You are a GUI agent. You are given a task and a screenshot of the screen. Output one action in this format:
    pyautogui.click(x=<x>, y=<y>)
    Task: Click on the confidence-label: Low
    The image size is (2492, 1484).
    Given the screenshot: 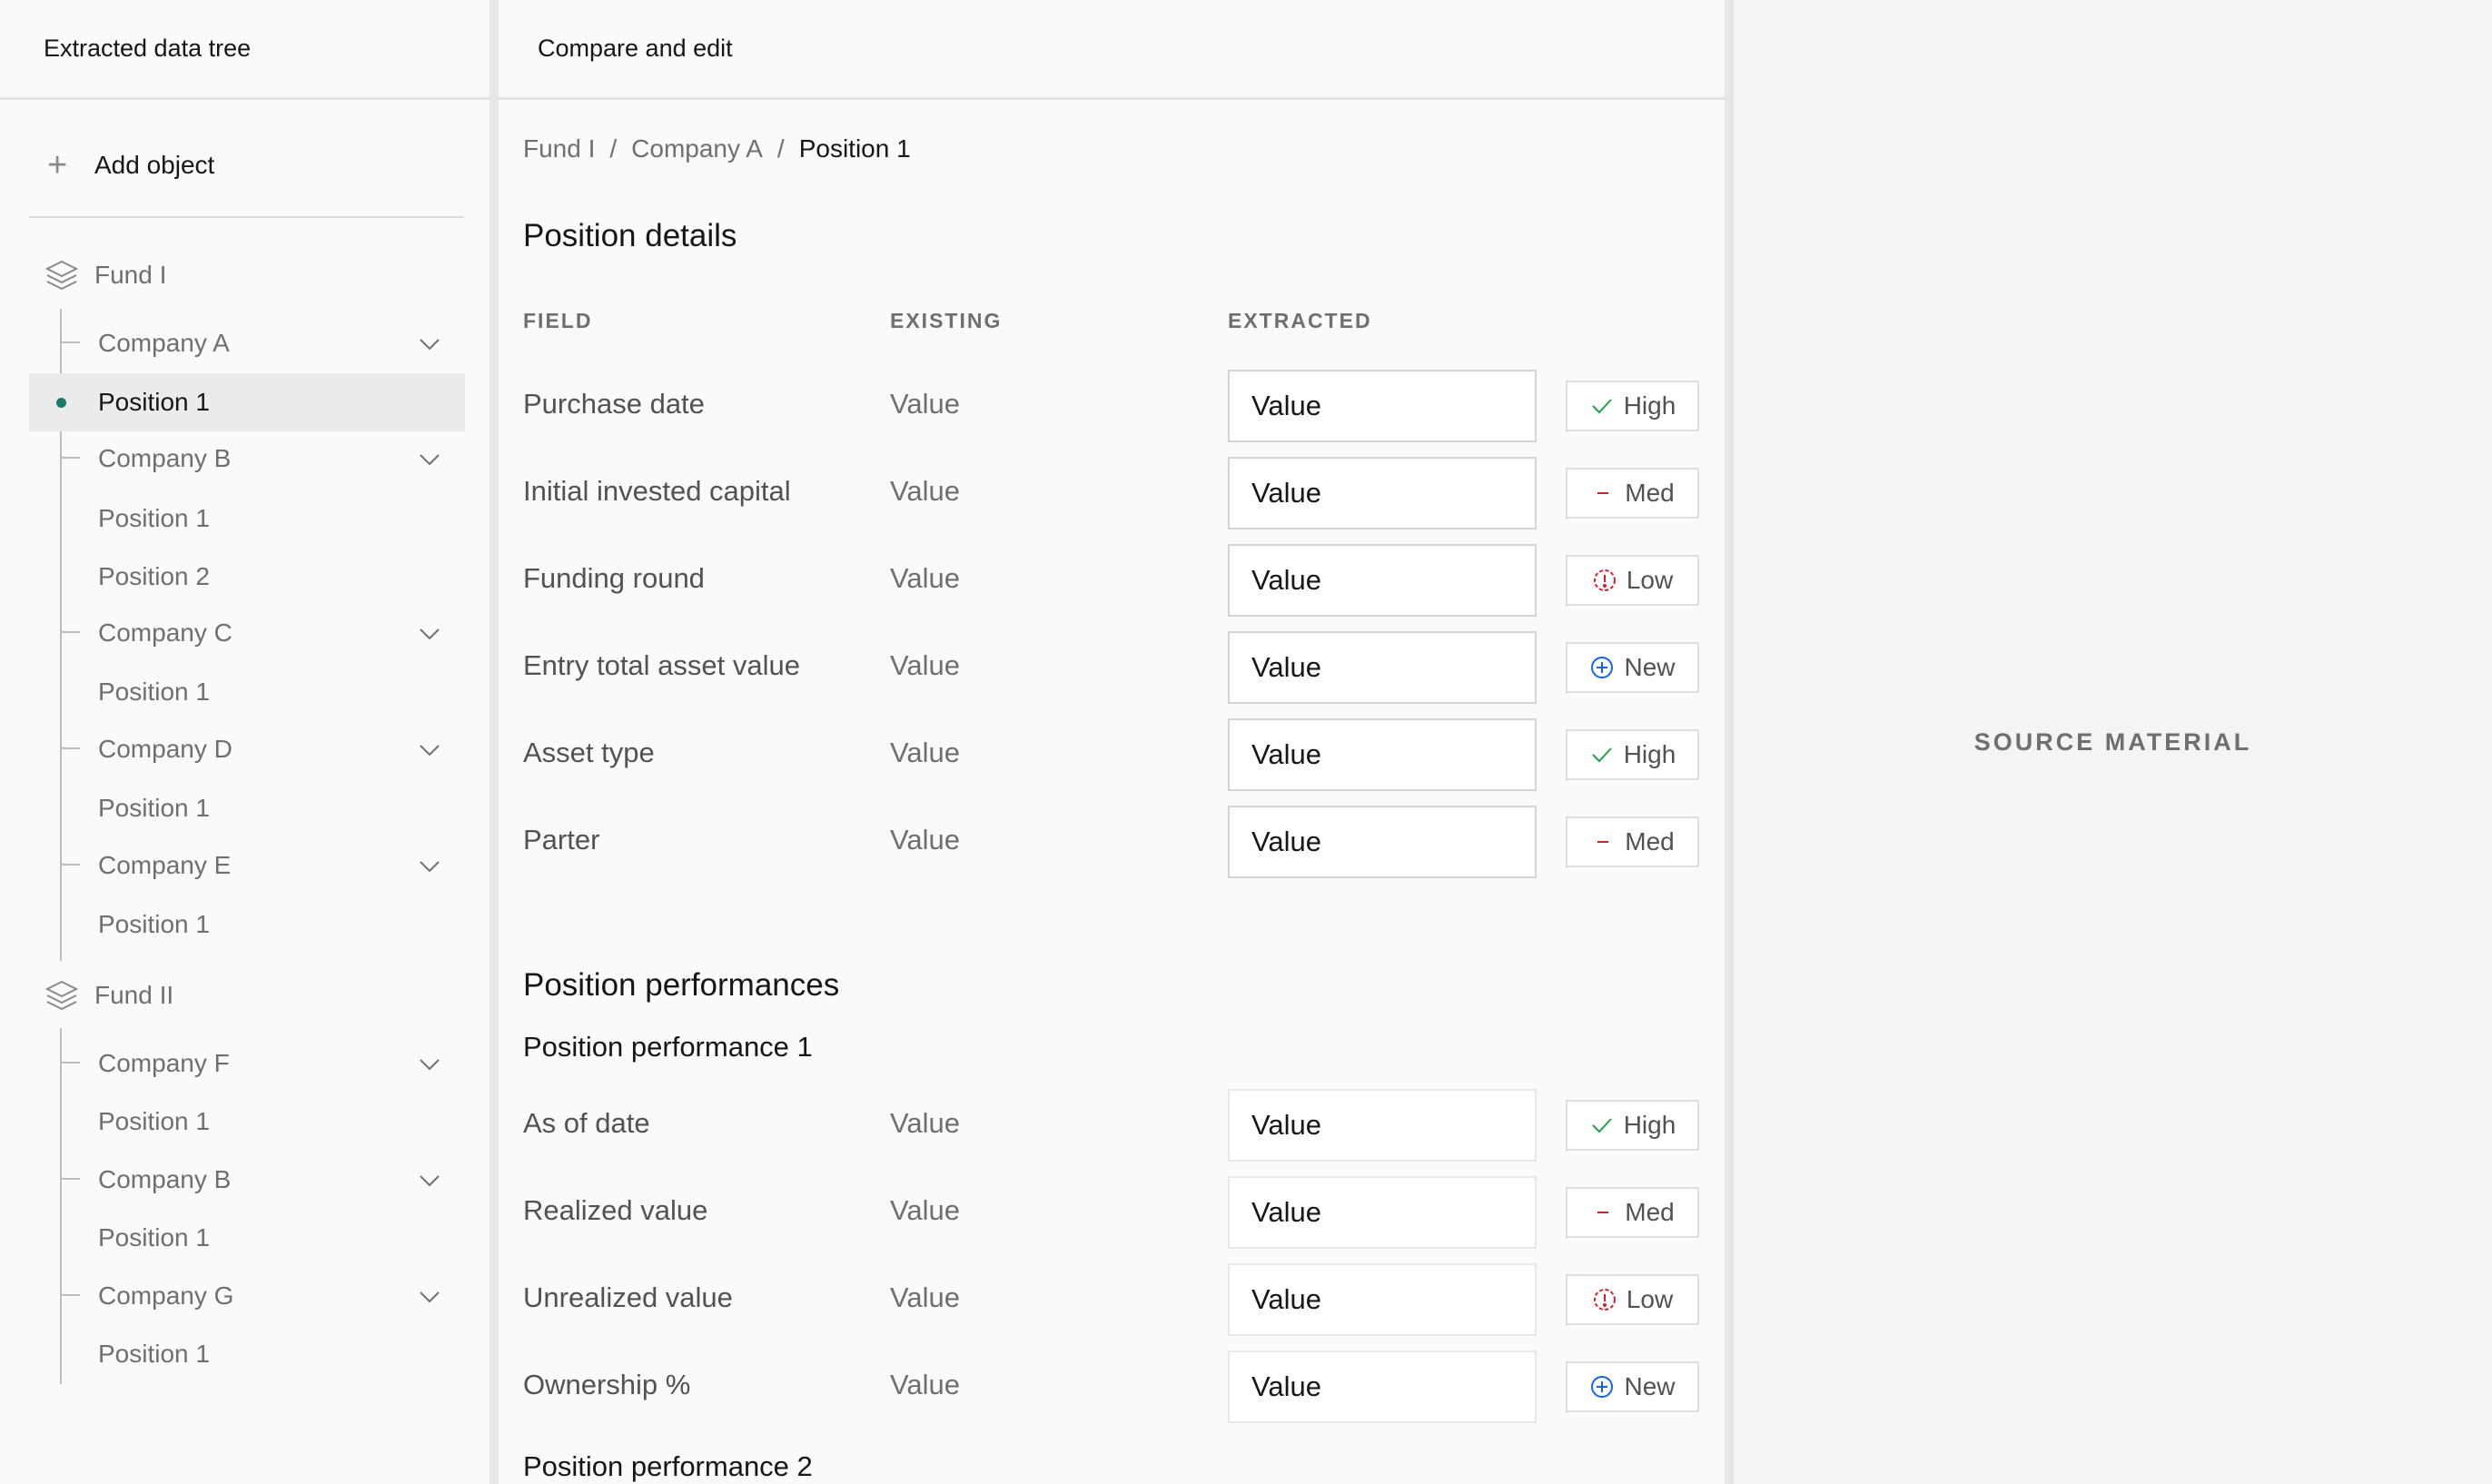 What is the action you would take?
    pyautogui.click(x=1650, y=580)
    